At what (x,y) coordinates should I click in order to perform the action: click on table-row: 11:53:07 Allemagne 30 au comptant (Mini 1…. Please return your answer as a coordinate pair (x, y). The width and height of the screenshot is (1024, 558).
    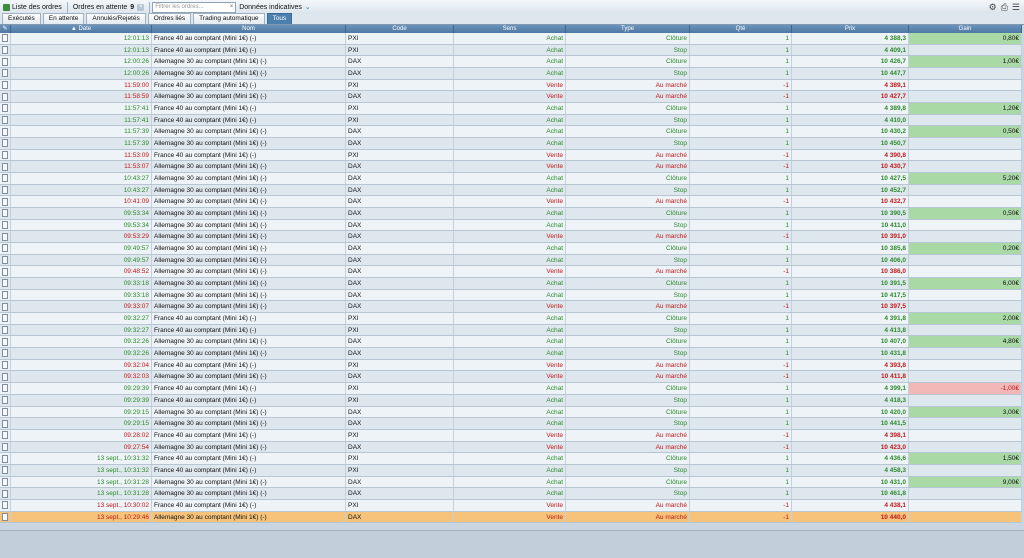
    Looking at the image, I should click on (511, 167).